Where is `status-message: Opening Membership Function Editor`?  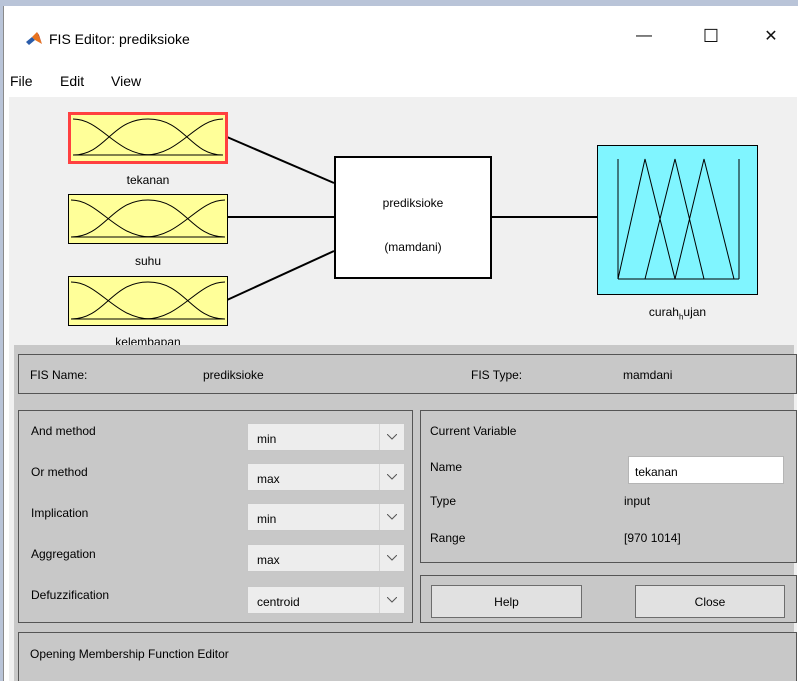
status-message: Opening Membership Function Editor is located at coordinates (129, 654).